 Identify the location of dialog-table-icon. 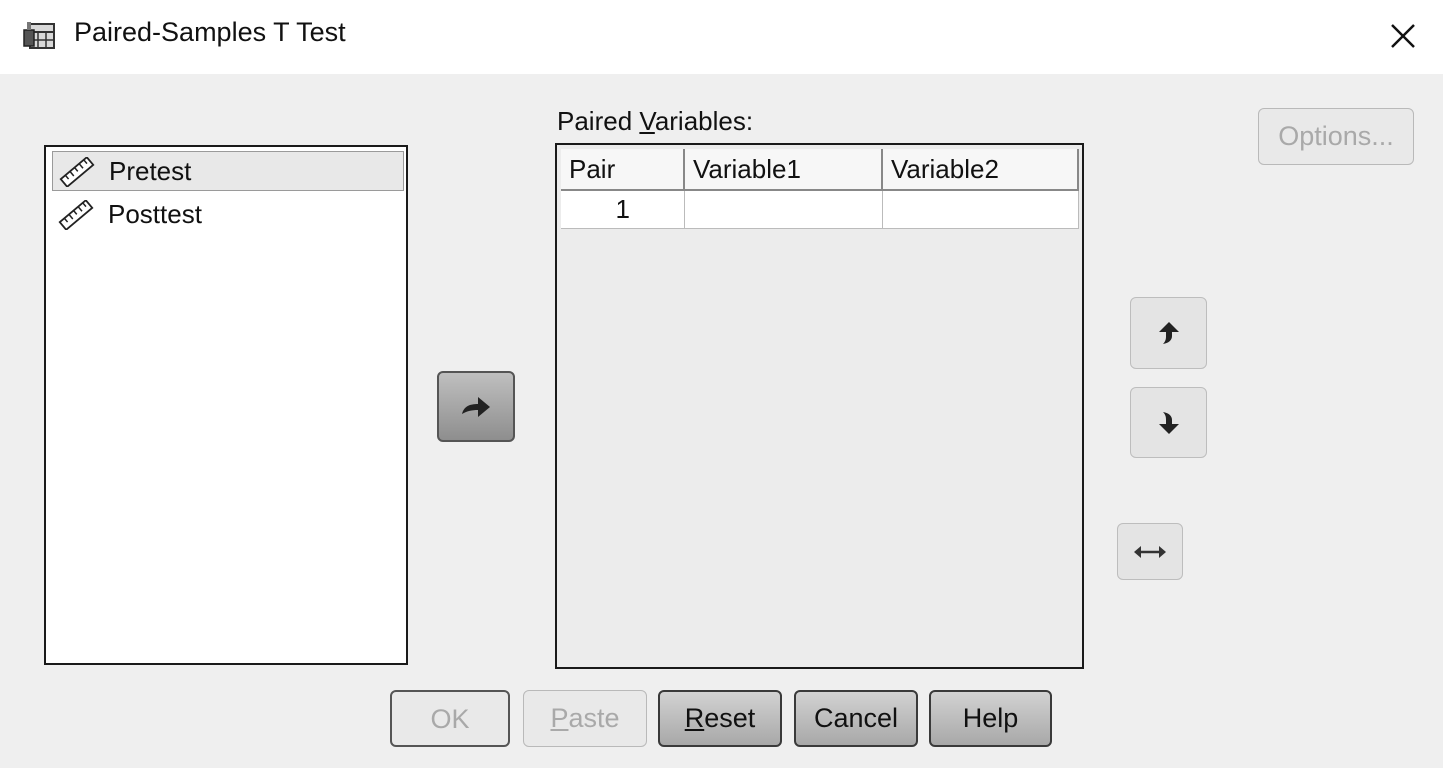
(39, 35).